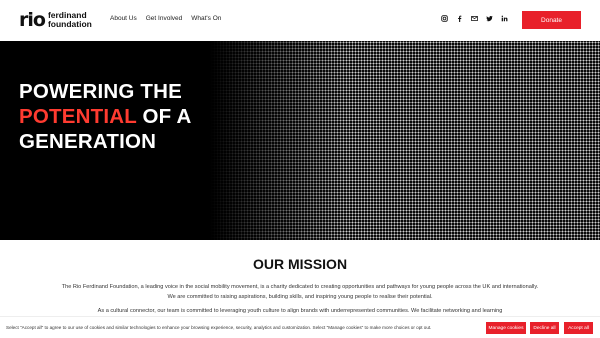 This screenshot has height=338, width=600. I want to click on nav-whats-on: What's On, so click(206, 18).